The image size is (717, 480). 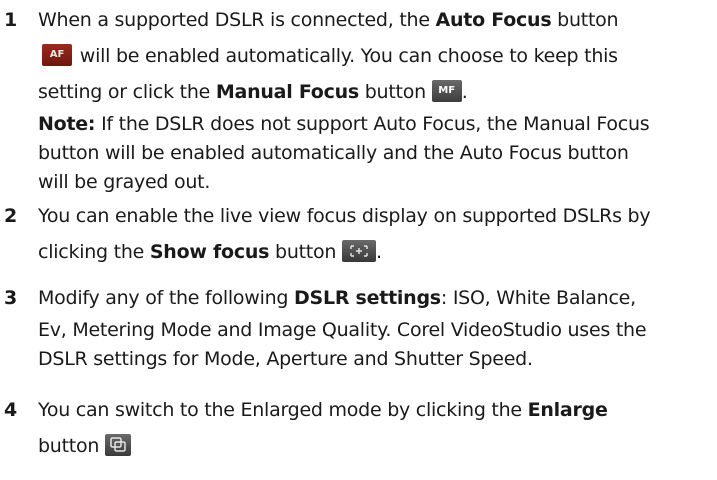 I want to click on note-text: will be grayed out., so click(x=124, y=182).